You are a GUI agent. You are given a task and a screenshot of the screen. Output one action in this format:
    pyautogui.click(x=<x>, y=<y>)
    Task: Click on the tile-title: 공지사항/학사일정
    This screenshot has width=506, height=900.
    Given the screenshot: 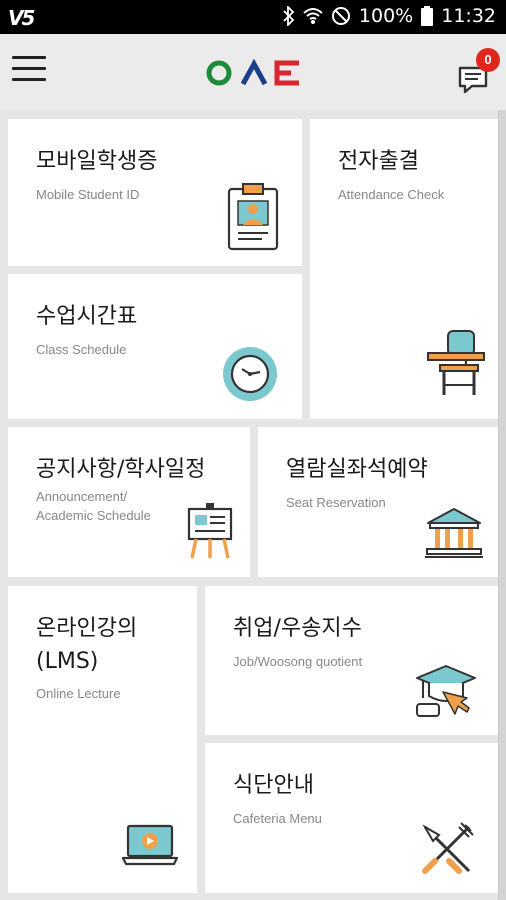 What is the action you would take?
    pyautogui.click(x=121, y=469)
    